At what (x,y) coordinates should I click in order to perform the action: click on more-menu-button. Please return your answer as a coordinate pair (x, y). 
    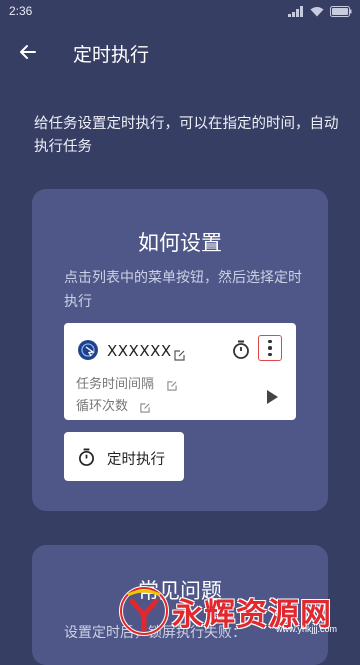
    Looking at the image, I should click on (270, 348).